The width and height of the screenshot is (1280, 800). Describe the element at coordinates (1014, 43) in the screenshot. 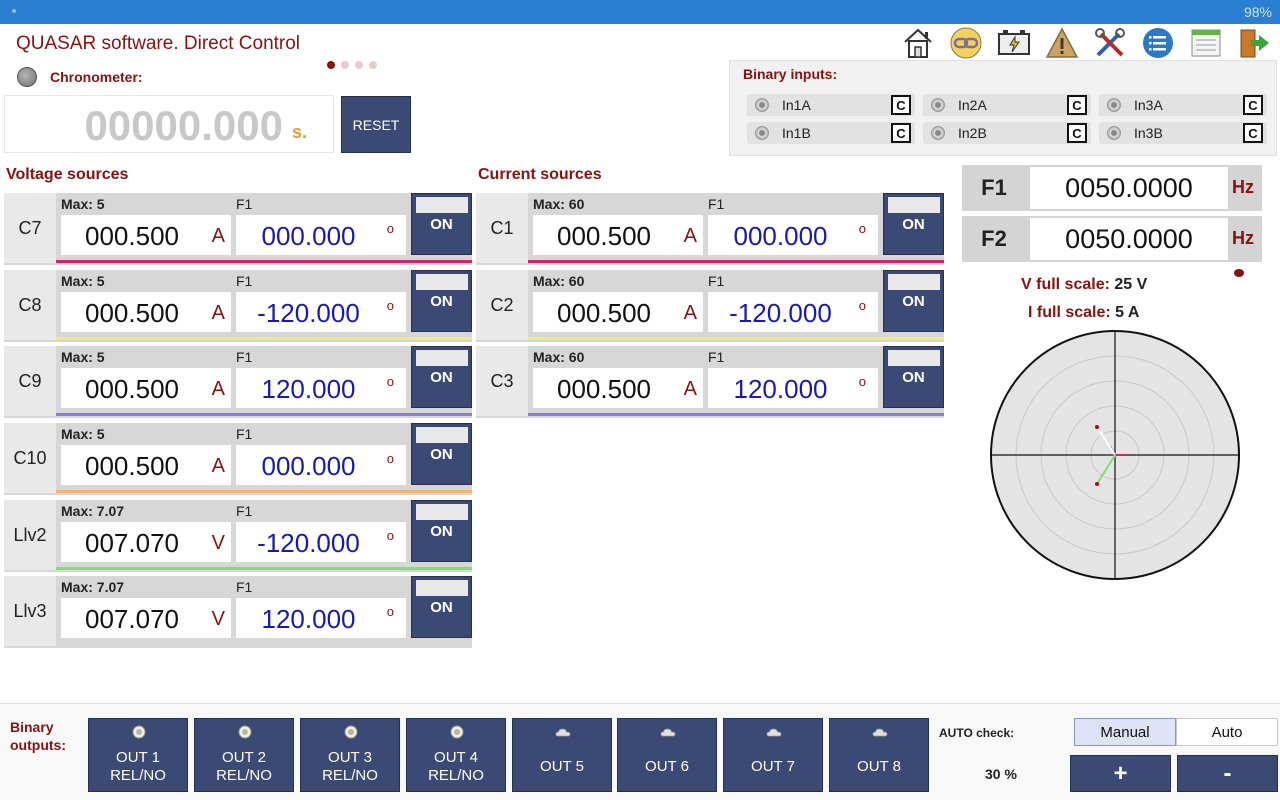

I see `battery-charger-icon` at that location.